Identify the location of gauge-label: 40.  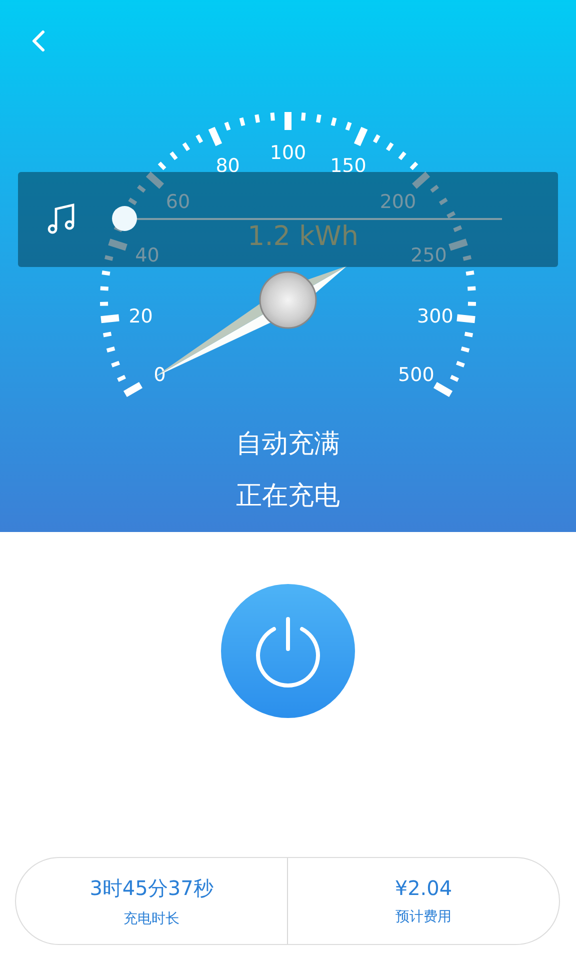
(147, 255).